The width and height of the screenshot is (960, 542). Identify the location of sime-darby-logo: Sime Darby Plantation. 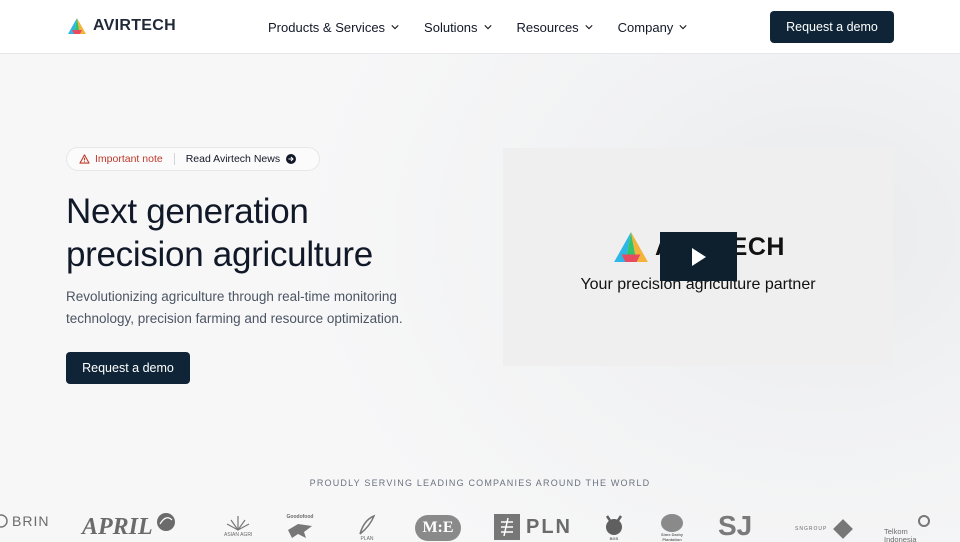
(672, 528).